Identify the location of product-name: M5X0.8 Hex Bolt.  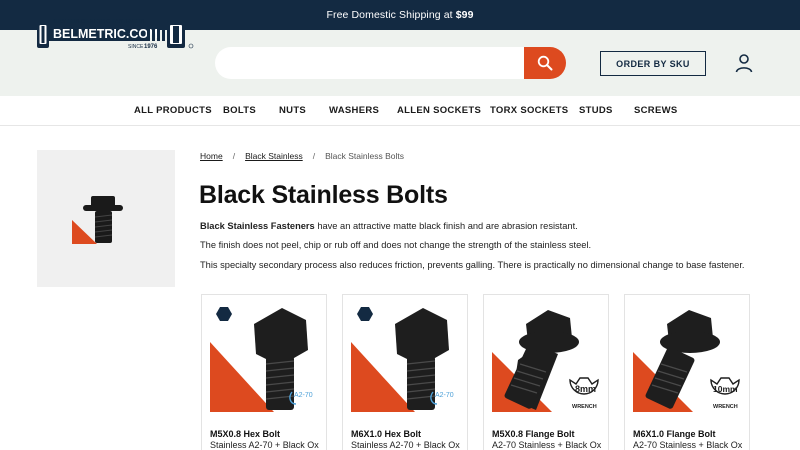
(245, 434).